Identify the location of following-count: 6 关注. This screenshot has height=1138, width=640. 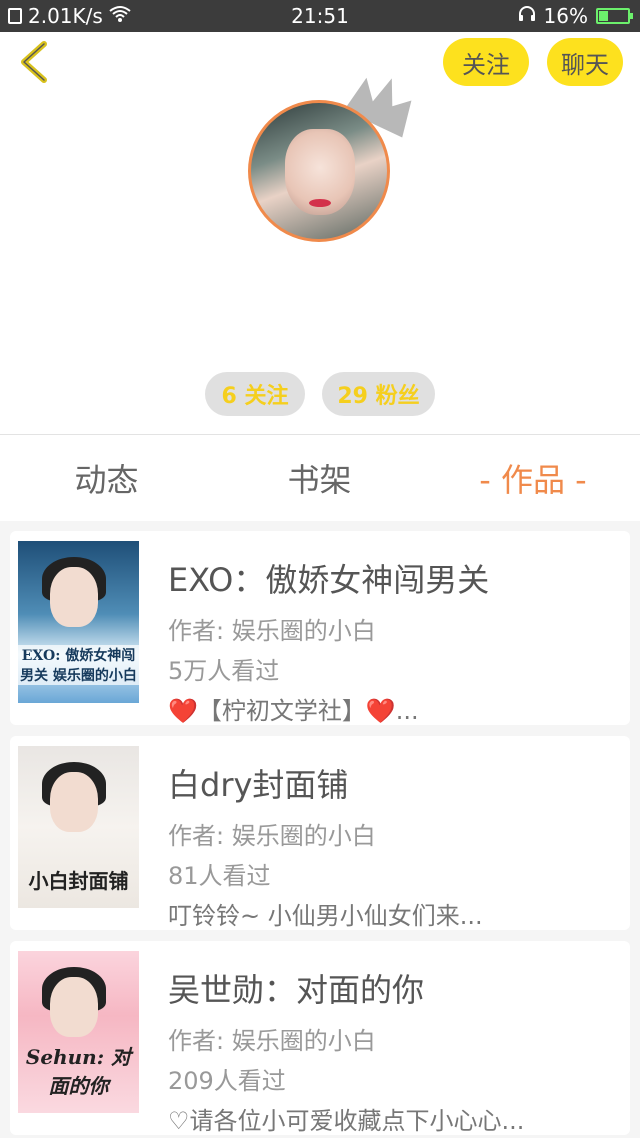
(255, 394).